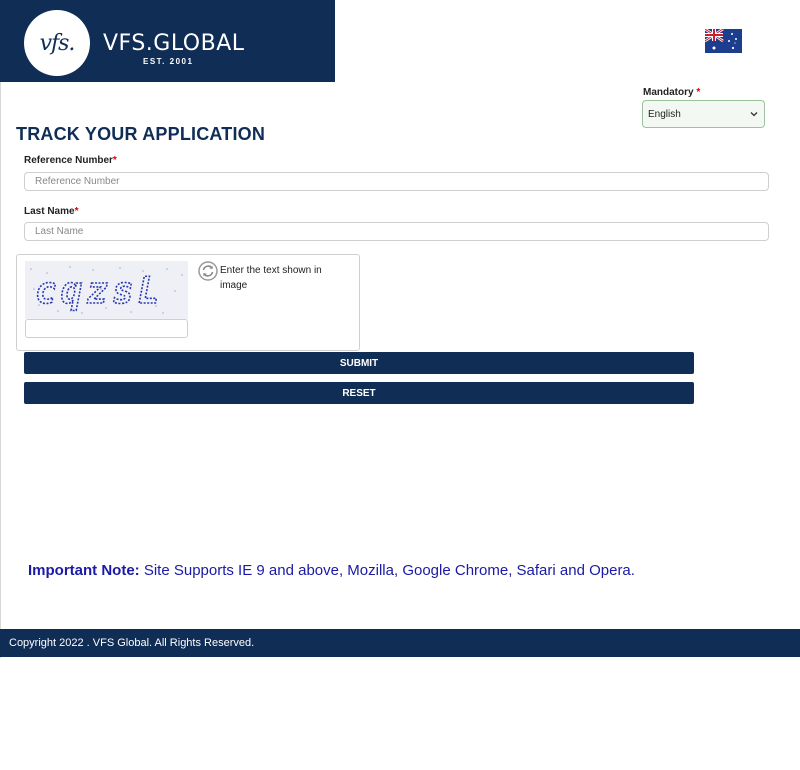  What do you see at coordinates (754, 114) in the screenshot?
I see `chevron-down-icon` at bounding box center [754, 114].